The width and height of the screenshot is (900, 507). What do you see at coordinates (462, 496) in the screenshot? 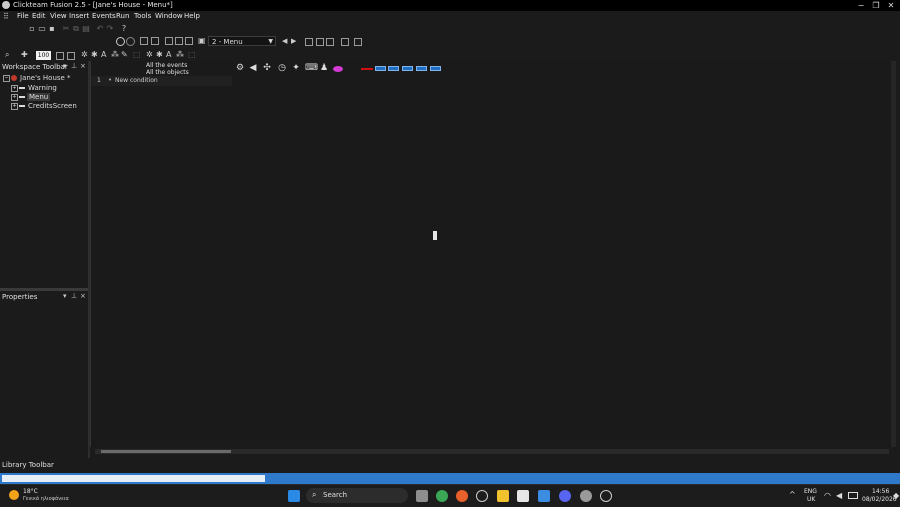
I see `firefox-icon` at bounding box center [462, 496].